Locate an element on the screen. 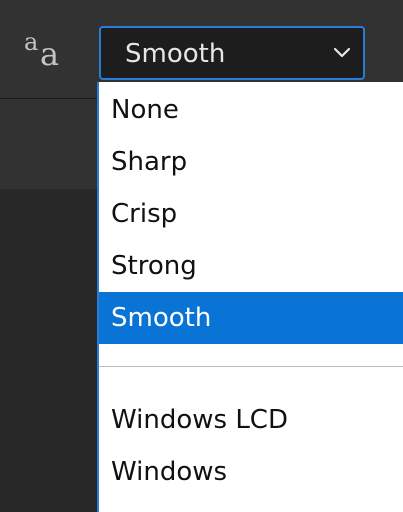 This screenshot has width=403, height=512. menu-item-none: None is located at coordinates (251, 110).